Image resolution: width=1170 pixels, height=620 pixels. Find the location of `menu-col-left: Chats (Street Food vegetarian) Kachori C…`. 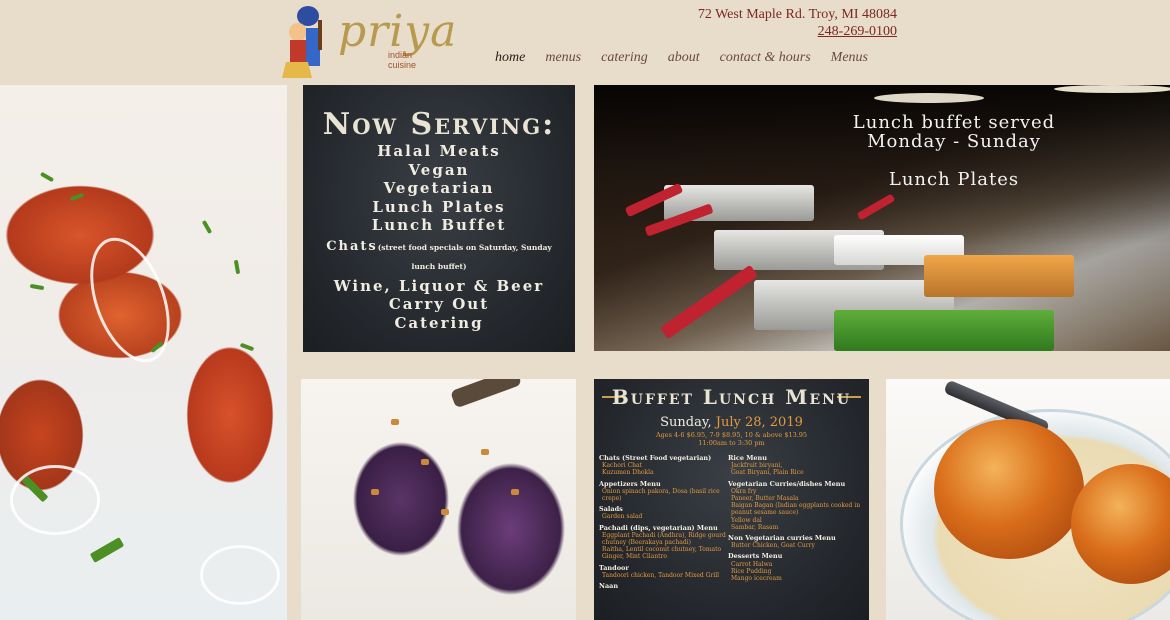

menu-col-left: Chats (Street Food vegetarian) Kachori C… is located at coordinates (663, 520).